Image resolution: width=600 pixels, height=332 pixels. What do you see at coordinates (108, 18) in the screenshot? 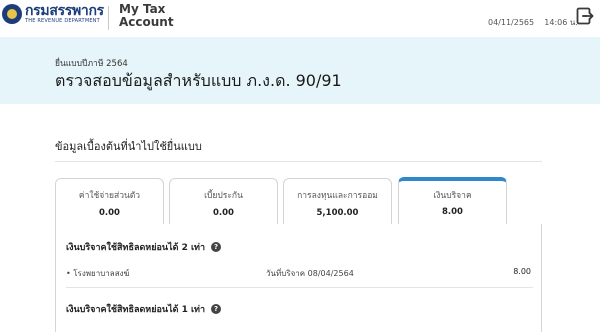
I see `header-divider` at bounding box center [108, 18].